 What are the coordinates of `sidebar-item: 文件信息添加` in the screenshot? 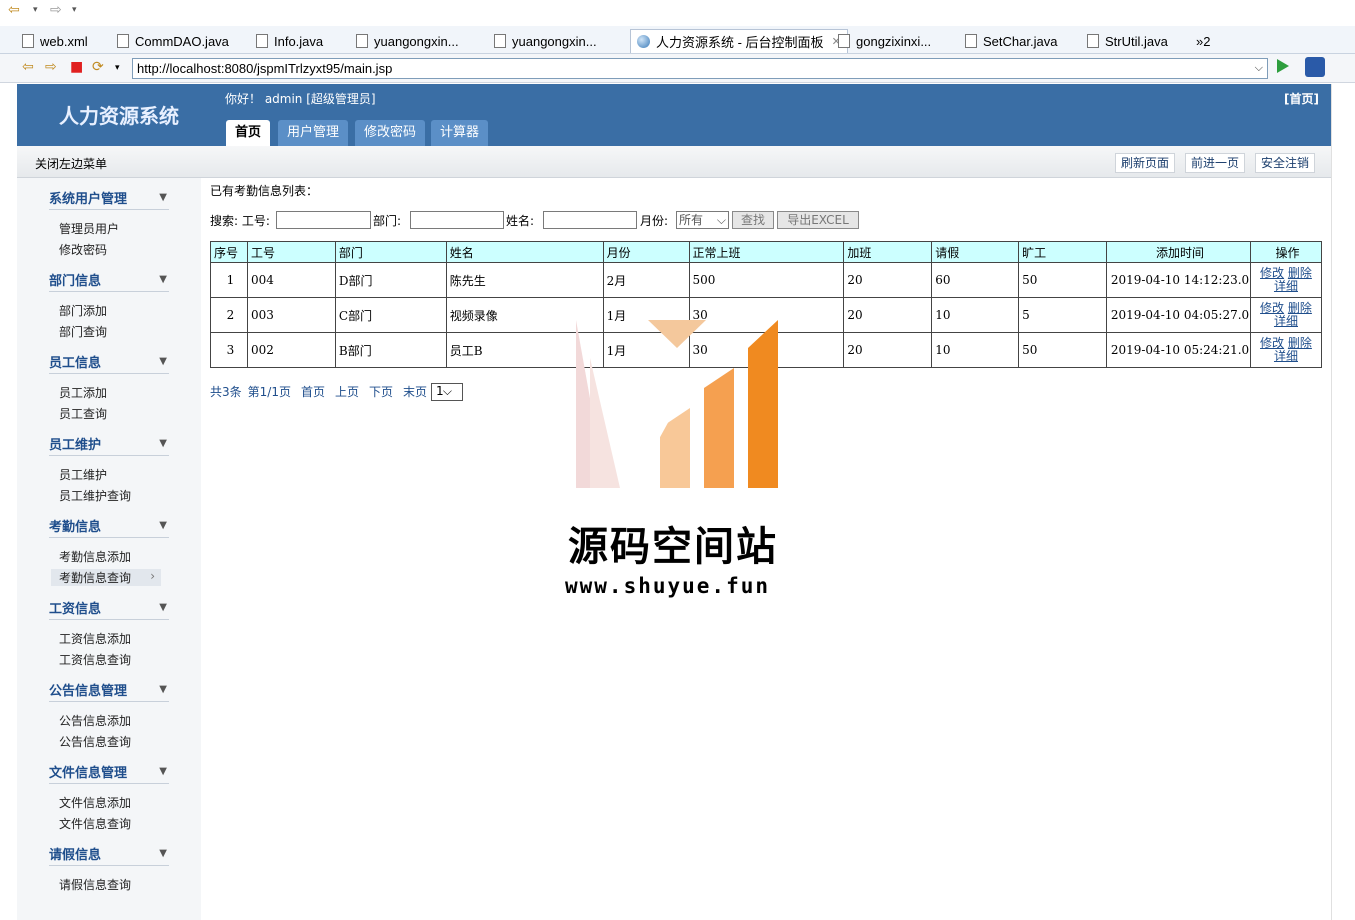 It's located at (95, 802).